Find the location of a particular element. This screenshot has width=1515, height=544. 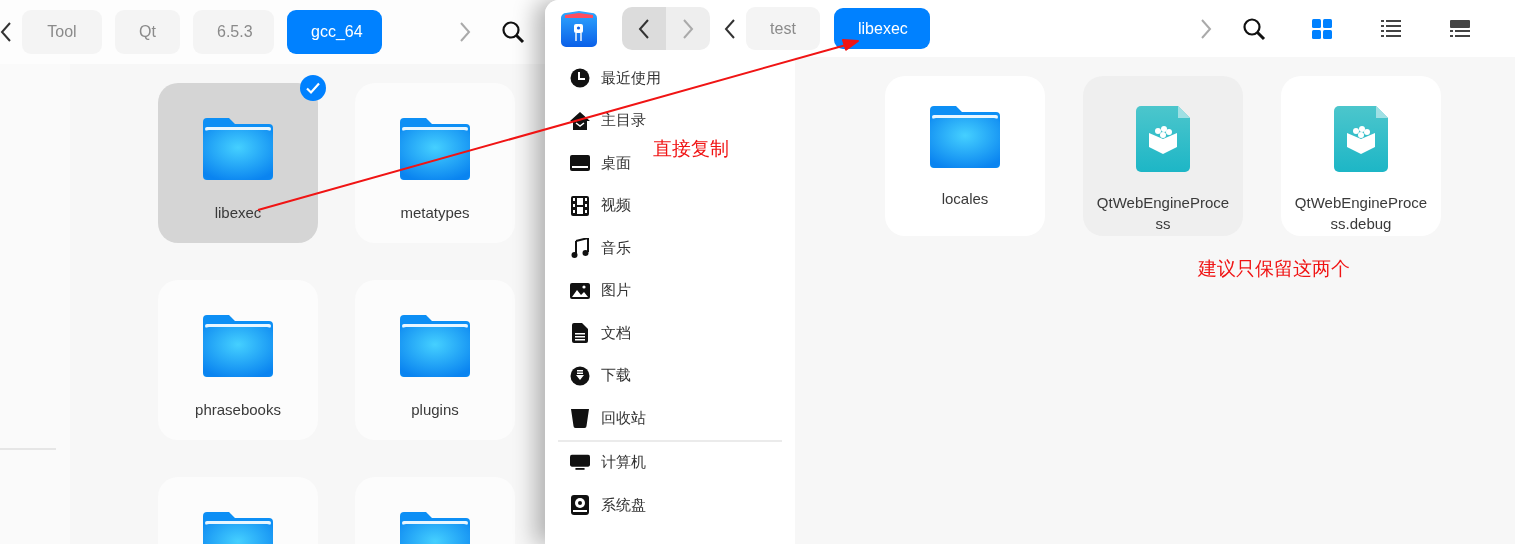

file-name: metatypes is located at coordinates (435, 213).